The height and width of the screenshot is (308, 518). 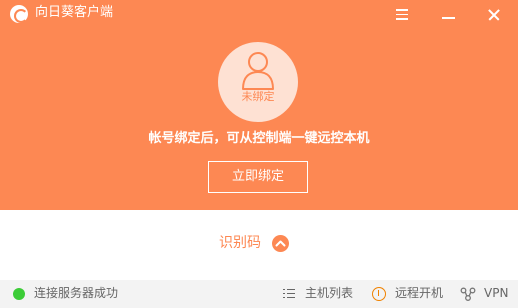 I want to click on network-icon, so click(x=468, y=294).